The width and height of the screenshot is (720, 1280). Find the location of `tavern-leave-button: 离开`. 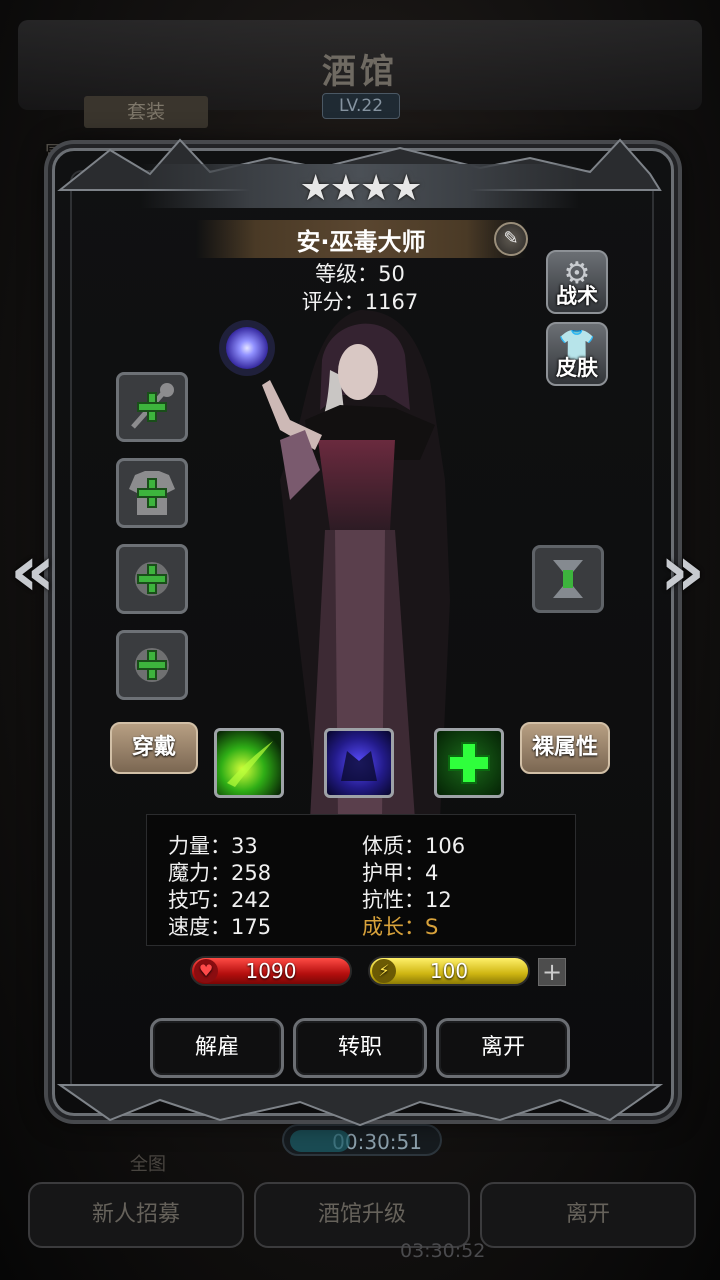

tavern-leave-button: 离开 is located at coordinates (588, 1215).